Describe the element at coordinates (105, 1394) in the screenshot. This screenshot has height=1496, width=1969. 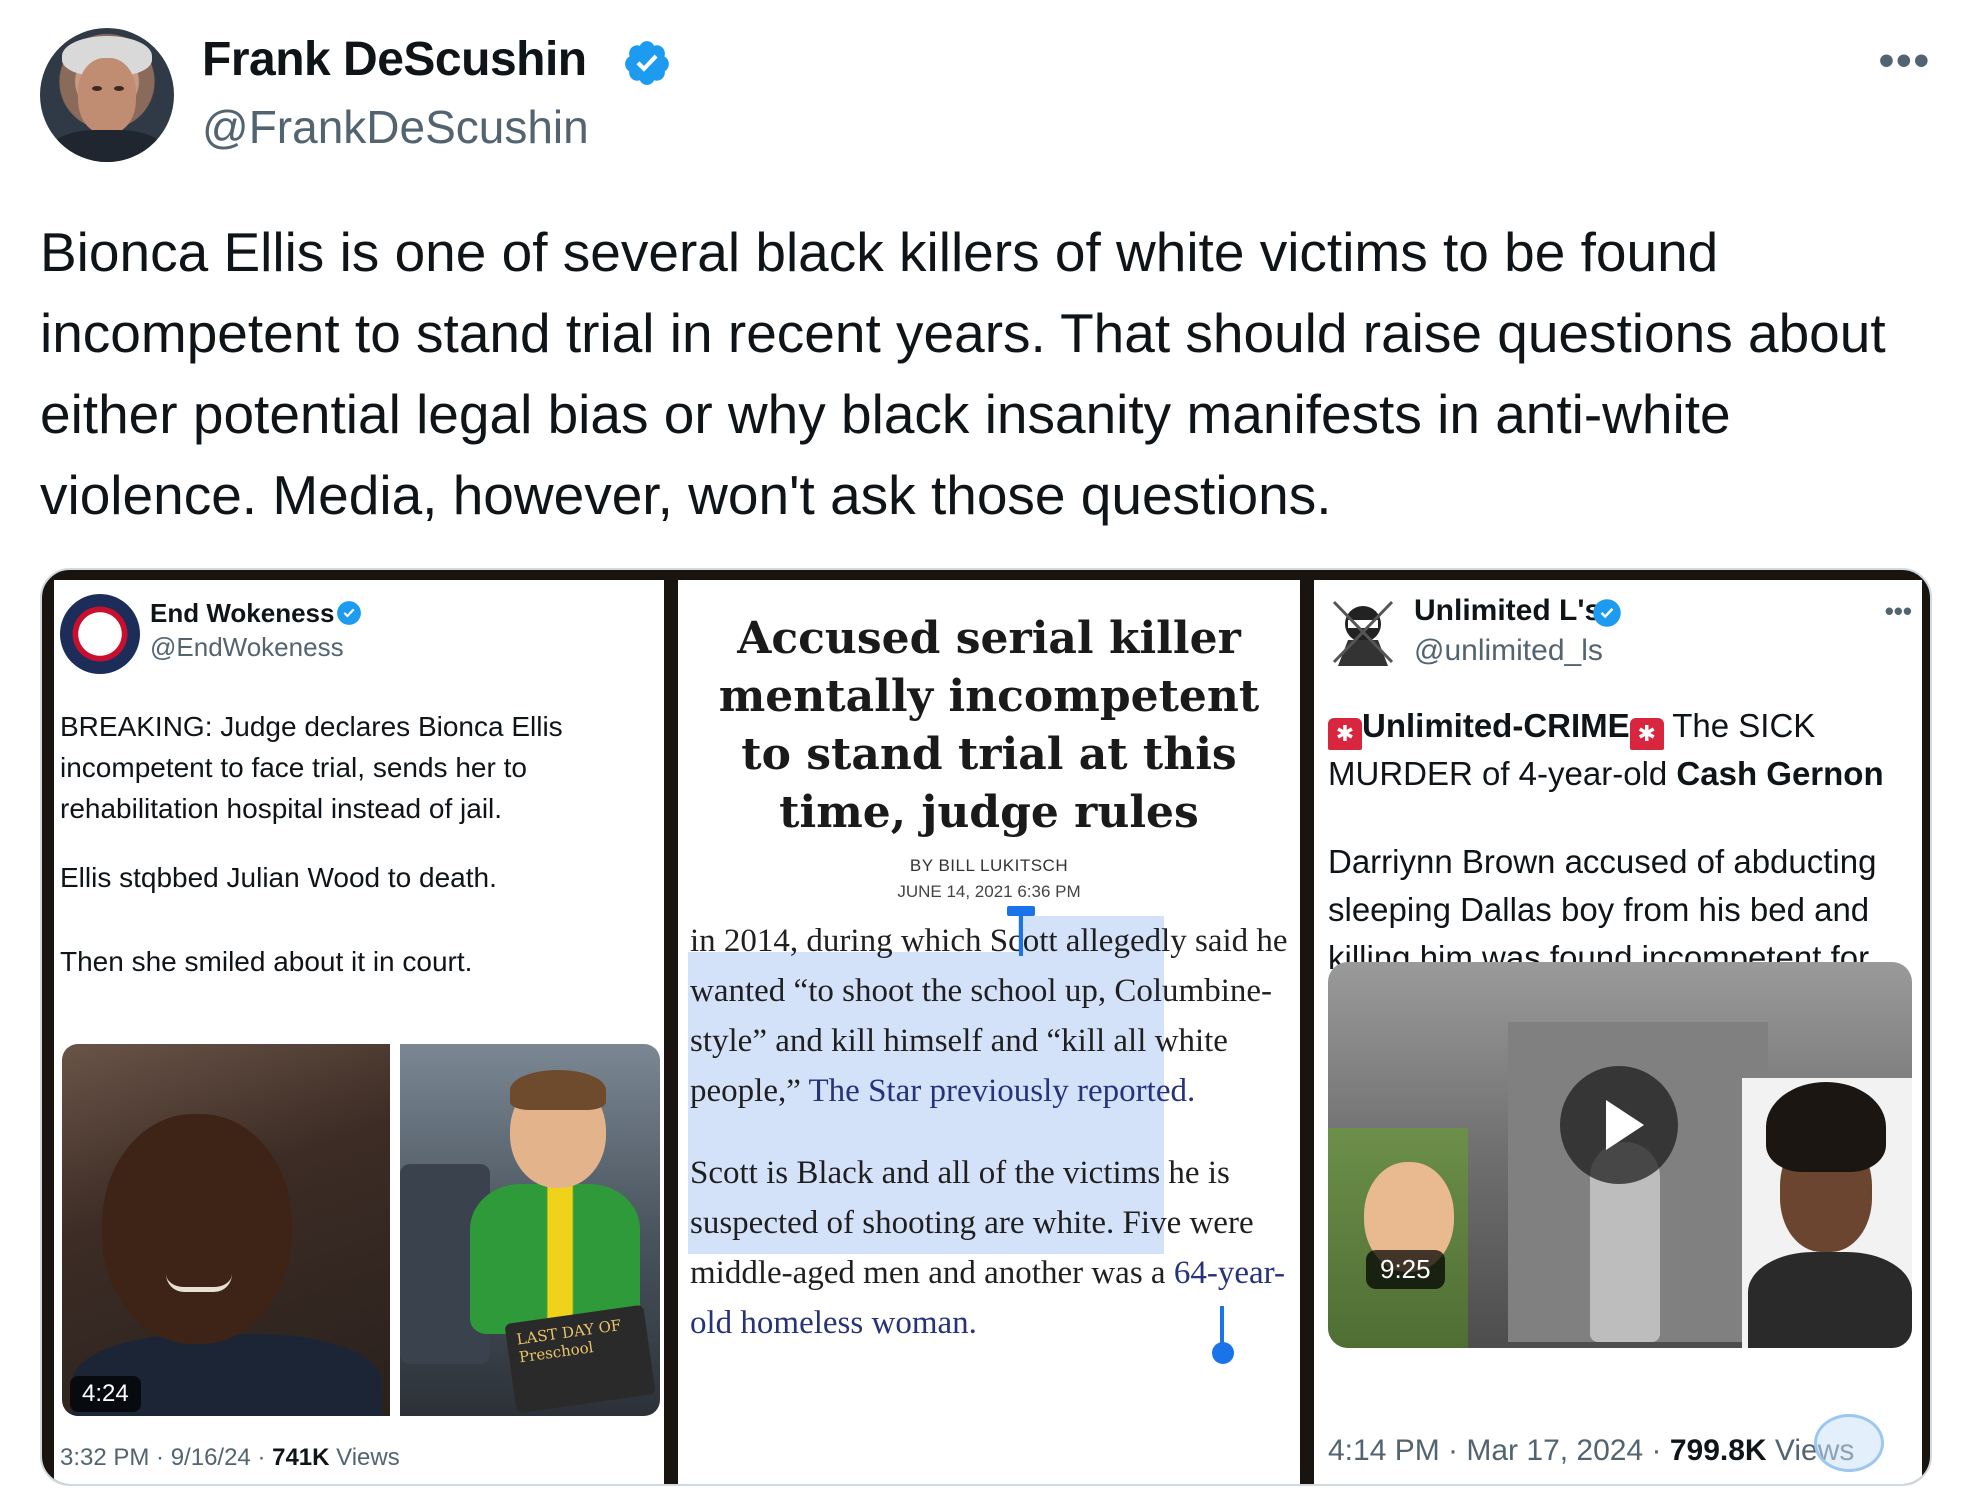
I see `video-duration-badge: 4:24` at that location.